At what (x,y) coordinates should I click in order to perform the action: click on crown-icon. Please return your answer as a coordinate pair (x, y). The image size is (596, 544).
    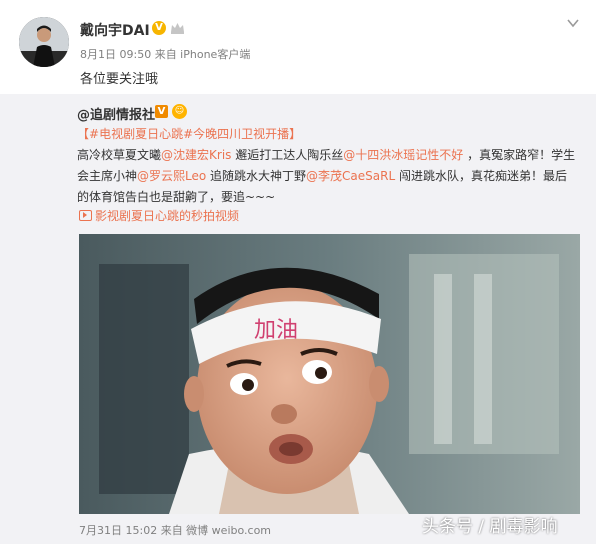
    Looking at the image, I should click on (177, 28).